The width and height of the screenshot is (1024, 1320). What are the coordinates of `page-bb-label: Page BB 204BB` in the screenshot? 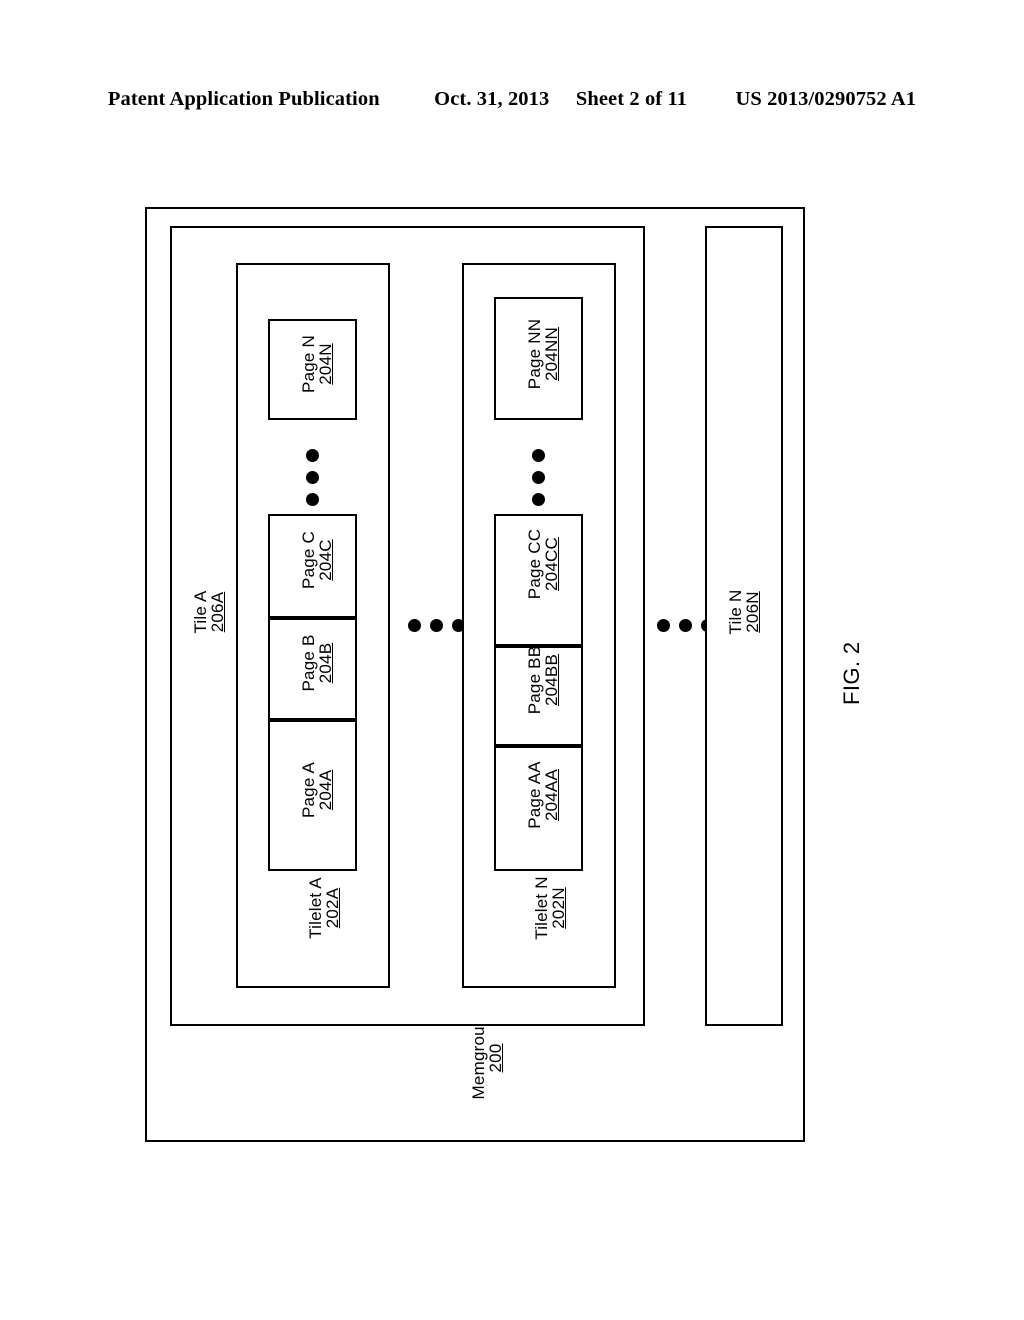 It's located at (543, 680).